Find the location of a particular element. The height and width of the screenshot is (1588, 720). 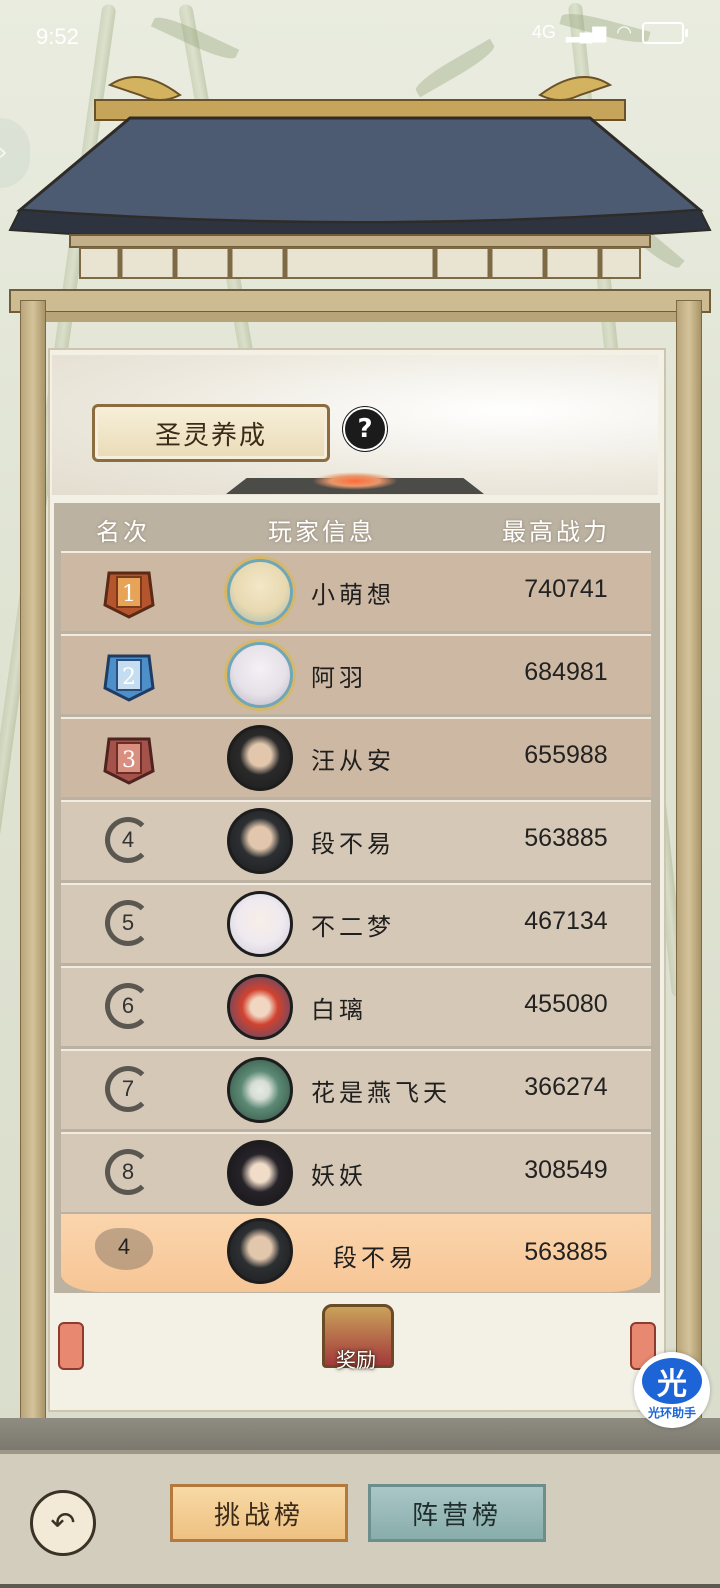

player-name: 汪从安 is located at coordinates (353, 761).